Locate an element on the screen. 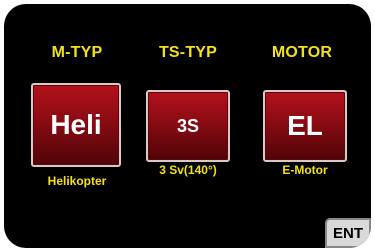 Image resolution: width=375 pixels, height=252 pixels. swashplate-type-button: 3S is located at coordinates (188, 126).